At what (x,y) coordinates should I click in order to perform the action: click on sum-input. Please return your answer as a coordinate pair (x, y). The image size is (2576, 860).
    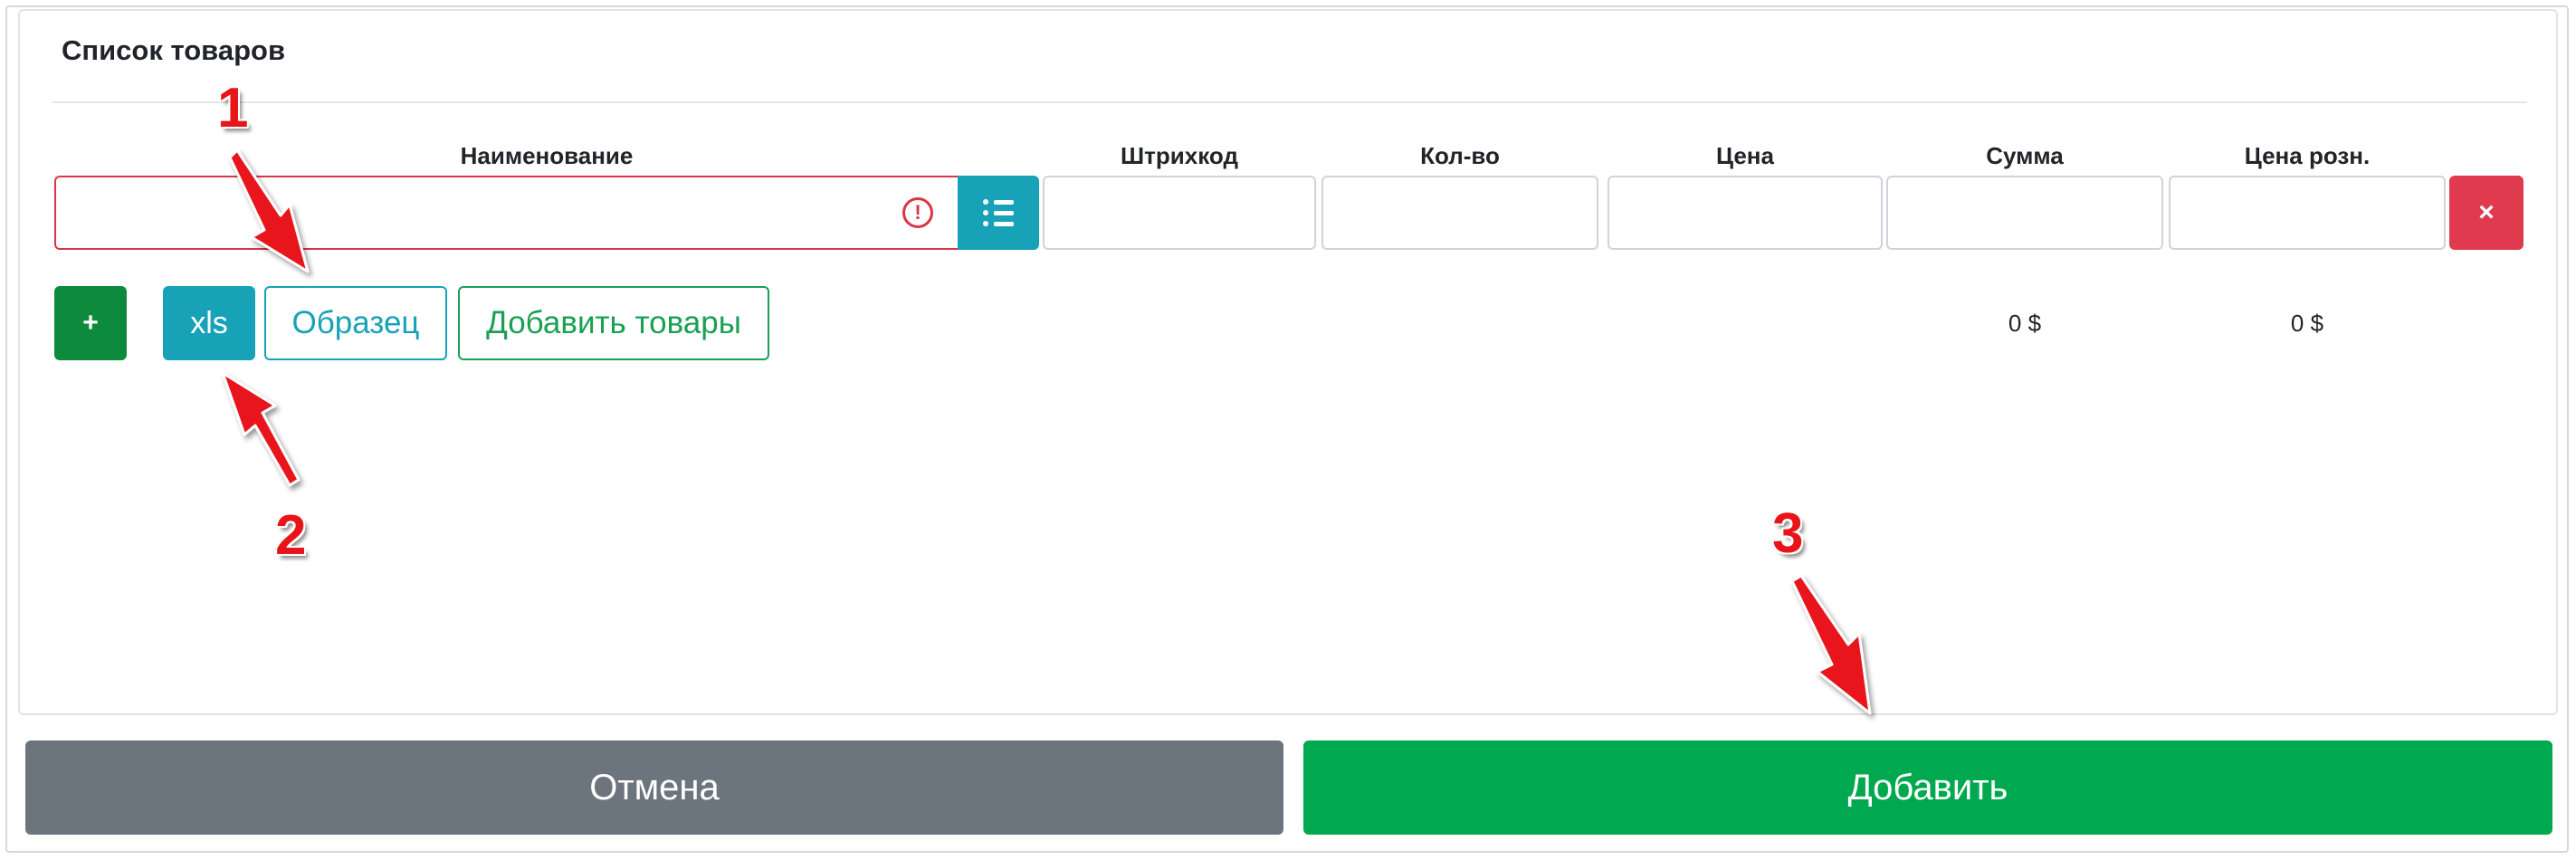
    Looking at the image, I should click on (2024, 213).